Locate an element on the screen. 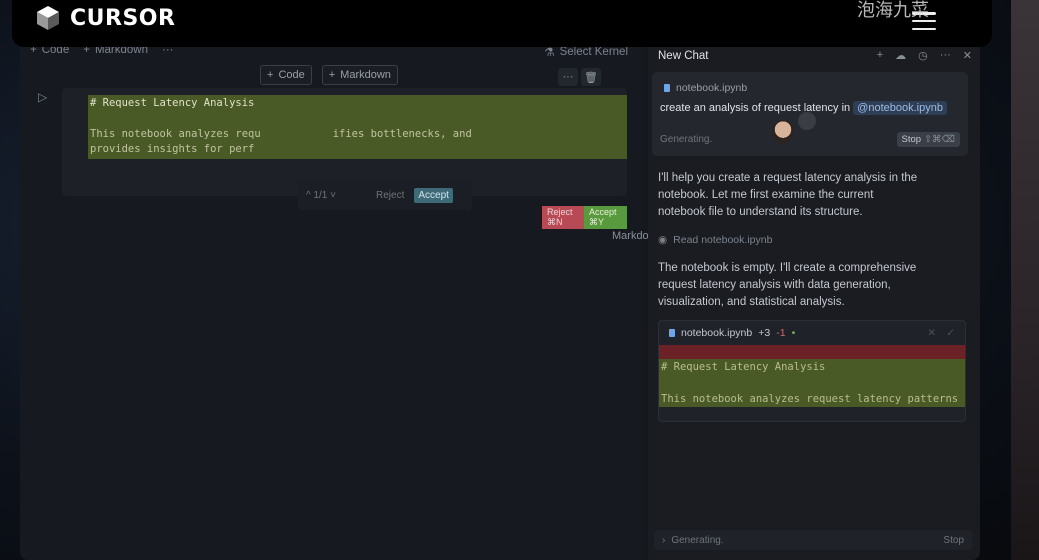 The image size is (1039, 560). run-cell-icon: ▷ is located at coordinates (42, 97).